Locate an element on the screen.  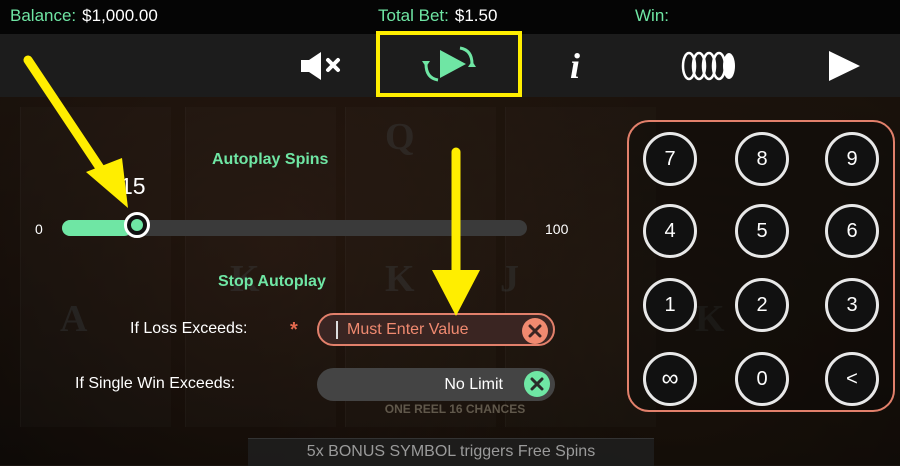
toolbar: i is located at coordinates (450, 64).